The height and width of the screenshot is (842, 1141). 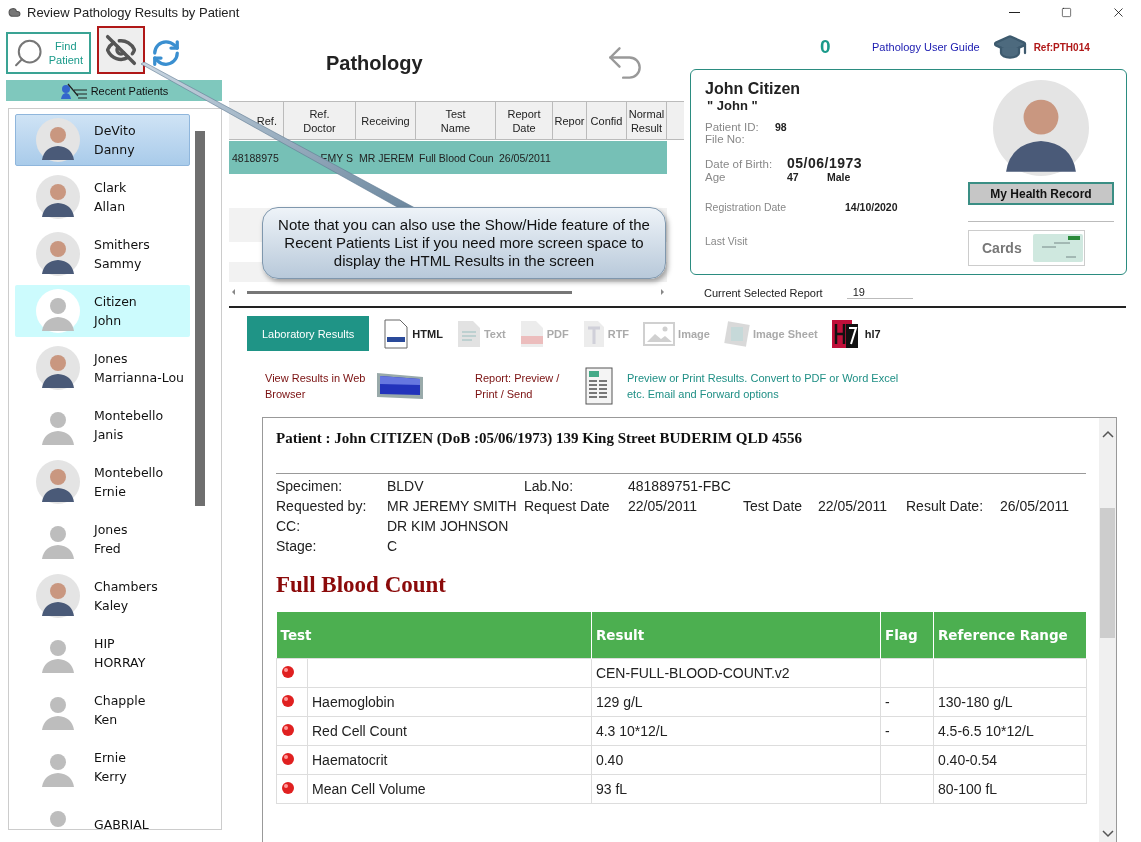 I want to click on report-patient-line: Patient : John CITIZEN (DoB :05/06/1973) 139 King Street BUDERIM QLD 4556, so click(x=539, y=438).